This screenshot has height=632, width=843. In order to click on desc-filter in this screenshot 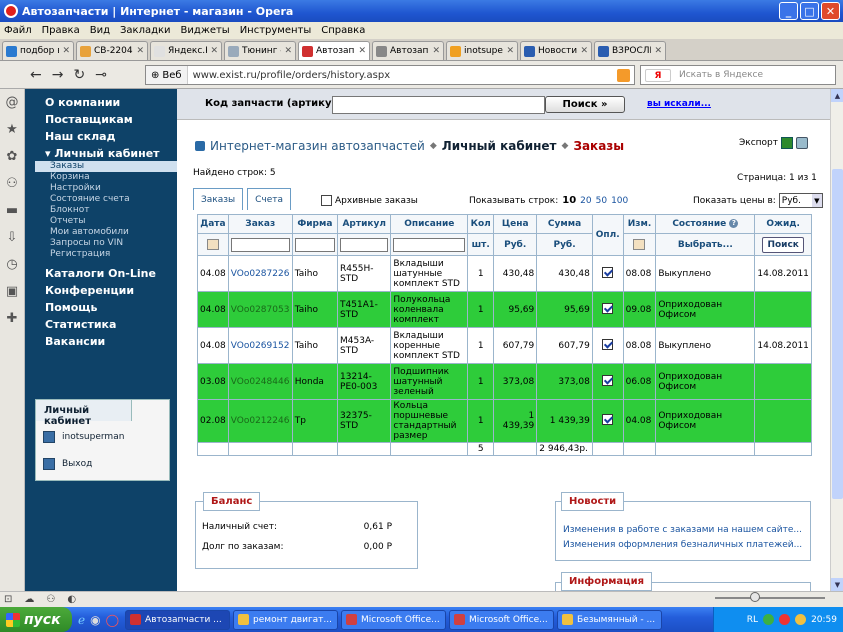, I will do `click(429, 244)`.